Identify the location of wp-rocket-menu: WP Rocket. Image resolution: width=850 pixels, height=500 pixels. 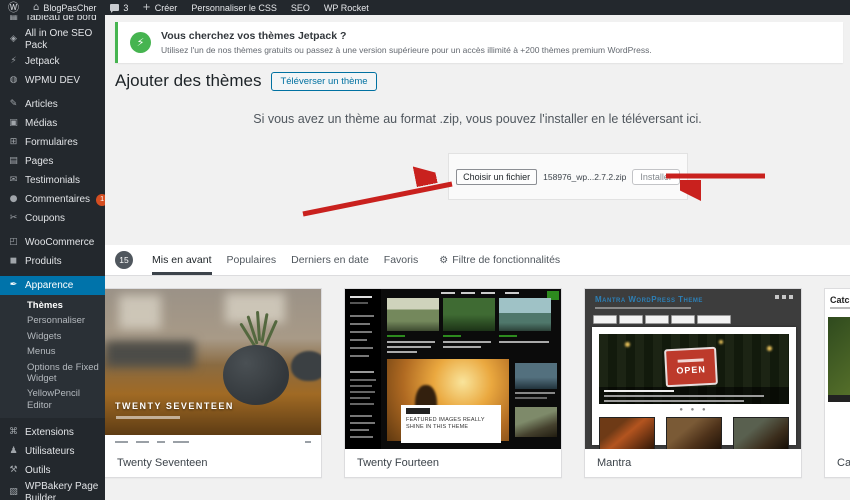
(346, 8).